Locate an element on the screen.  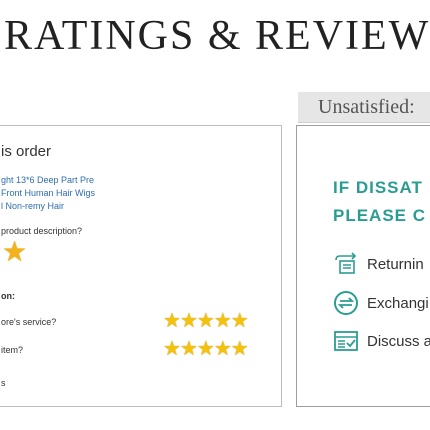
section-label: on: is located at coordinates (8, 296).